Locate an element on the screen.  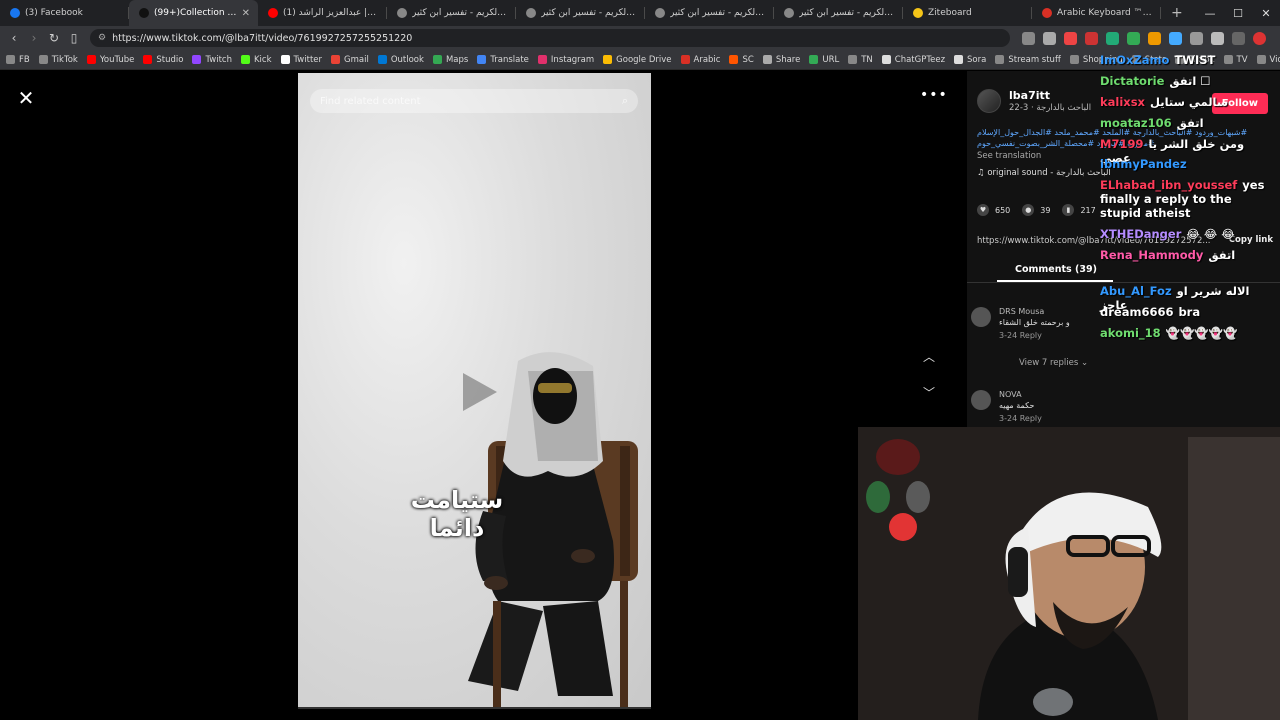
chat-username: Rena_Hammody is located at coordinates (1151, 255).